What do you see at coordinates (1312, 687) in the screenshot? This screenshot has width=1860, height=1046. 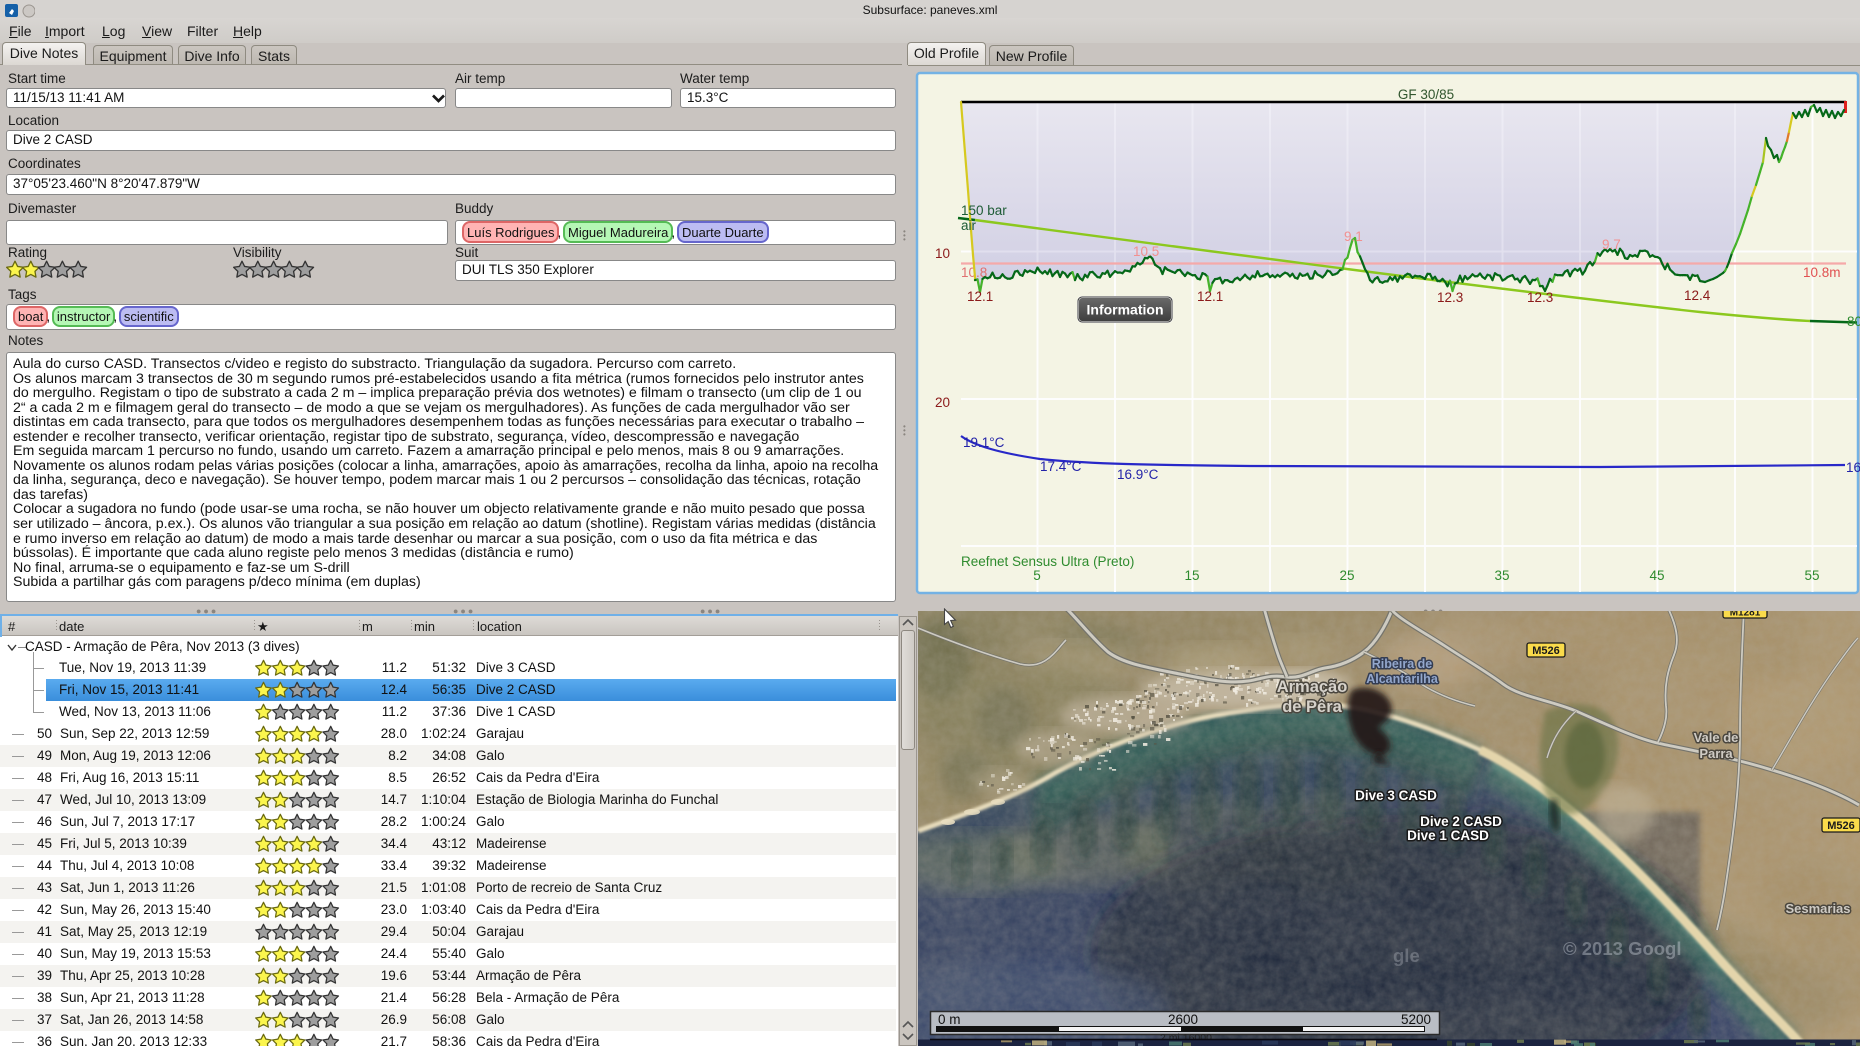 I see `svg-text: Armação` at bounding box center [1312, 687].